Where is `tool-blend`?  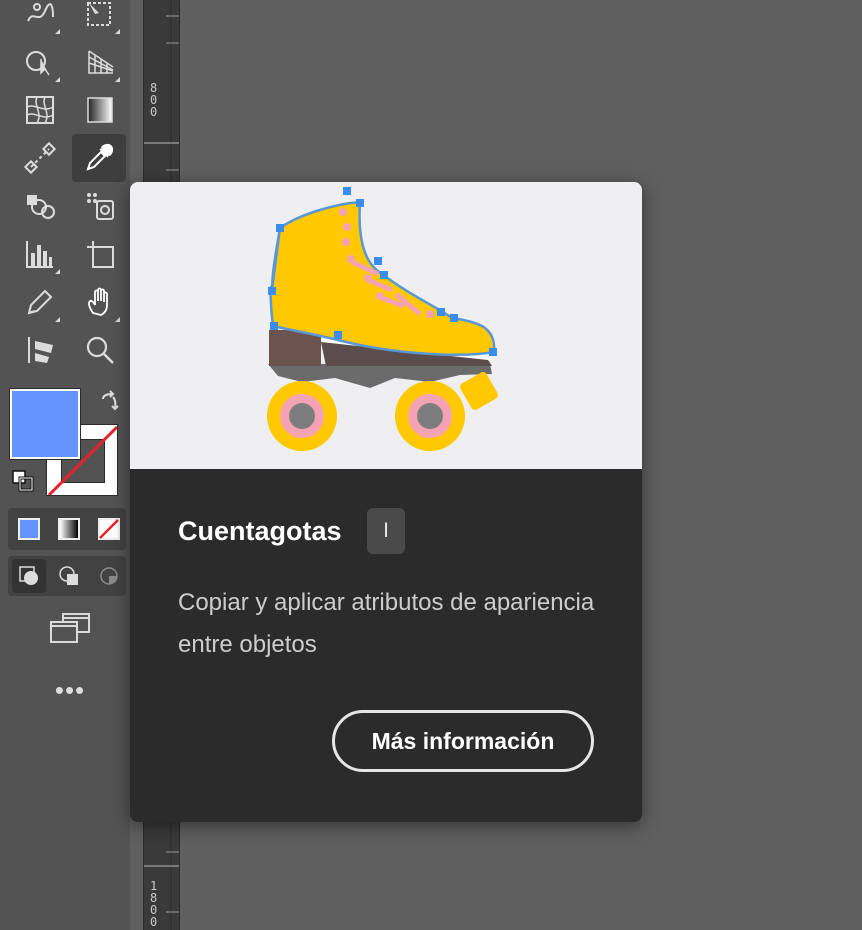 tool-blend is located at coordinates (40, 158).